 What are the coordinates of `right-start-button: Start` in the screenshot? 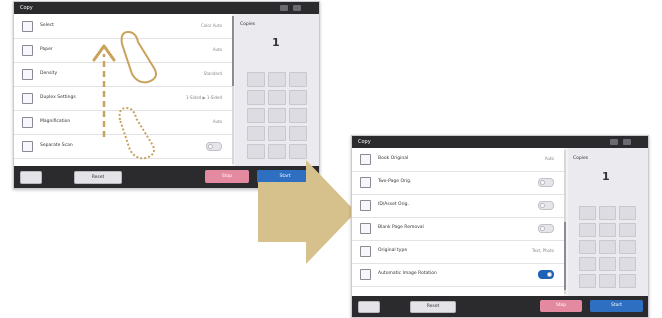 It's located at (616, 306).